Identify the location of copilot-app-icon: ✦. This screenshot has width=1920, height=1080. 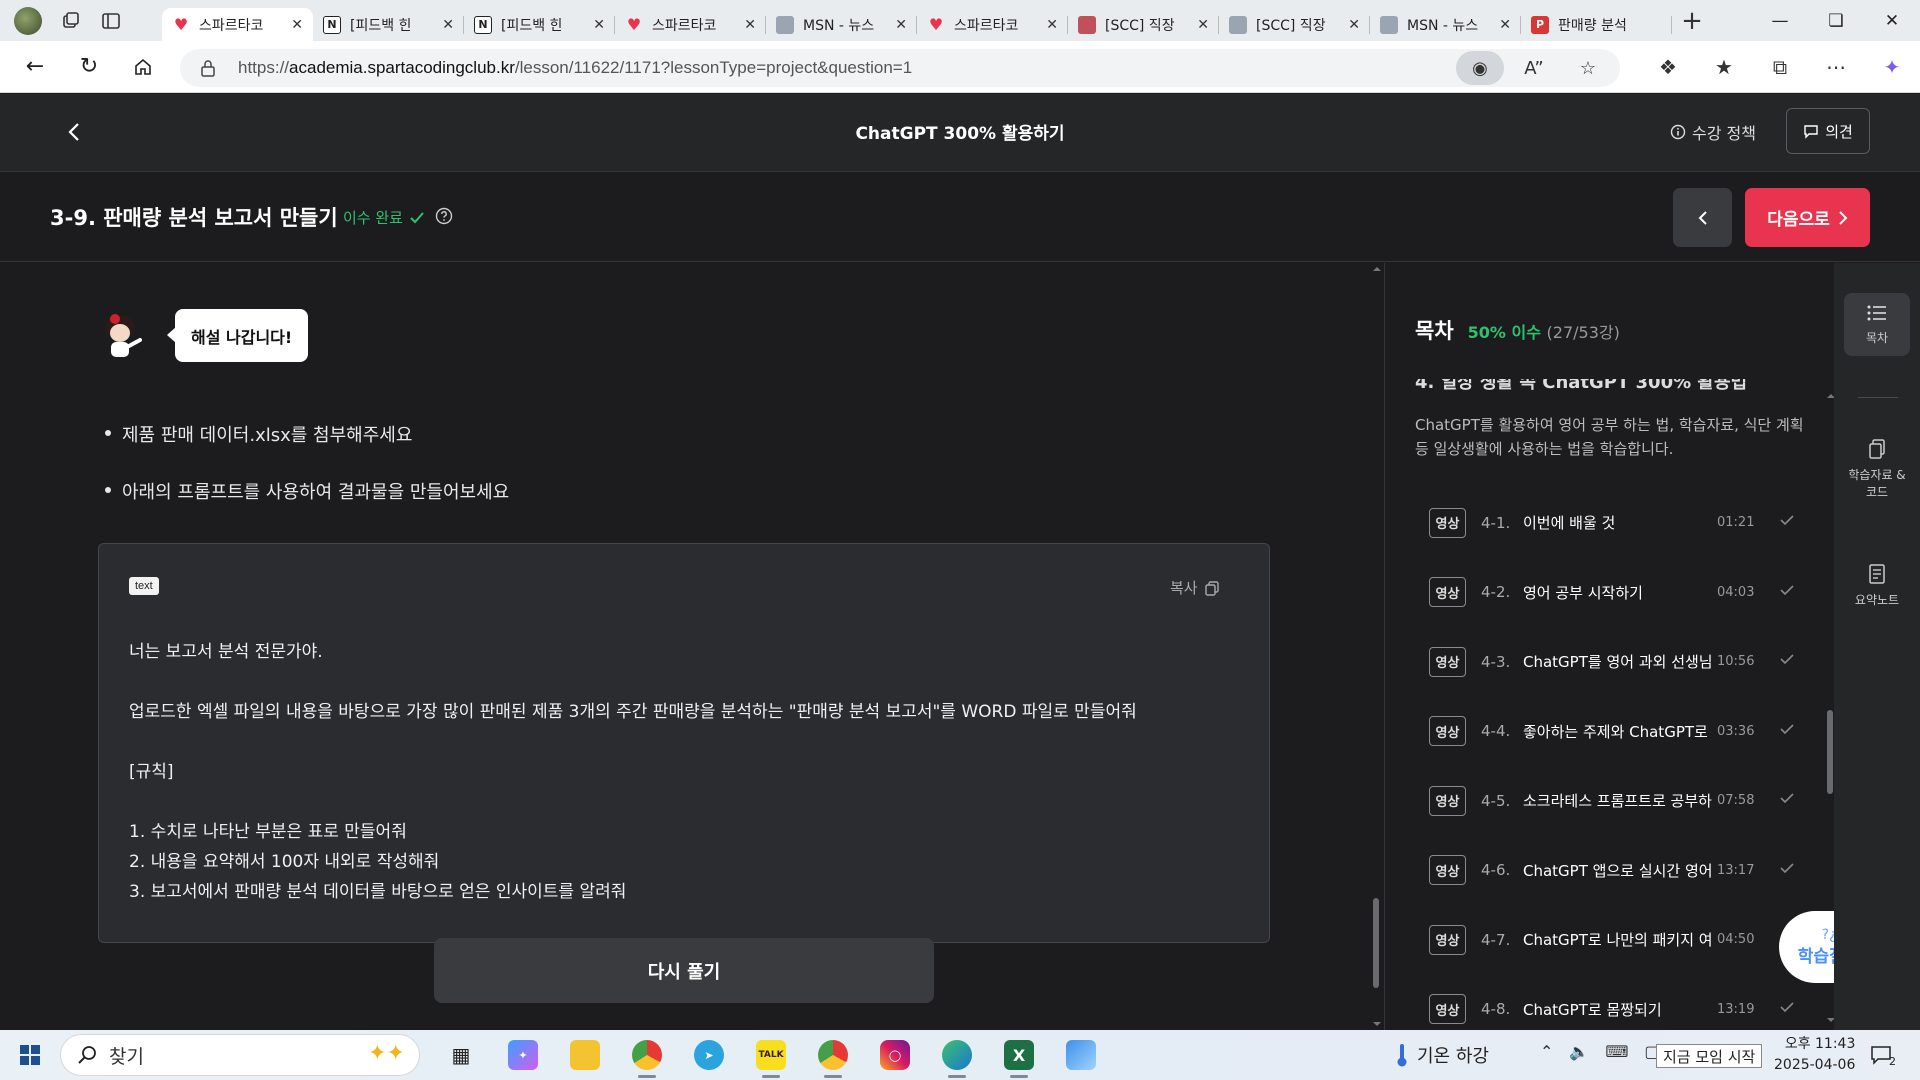
(523, 1055).